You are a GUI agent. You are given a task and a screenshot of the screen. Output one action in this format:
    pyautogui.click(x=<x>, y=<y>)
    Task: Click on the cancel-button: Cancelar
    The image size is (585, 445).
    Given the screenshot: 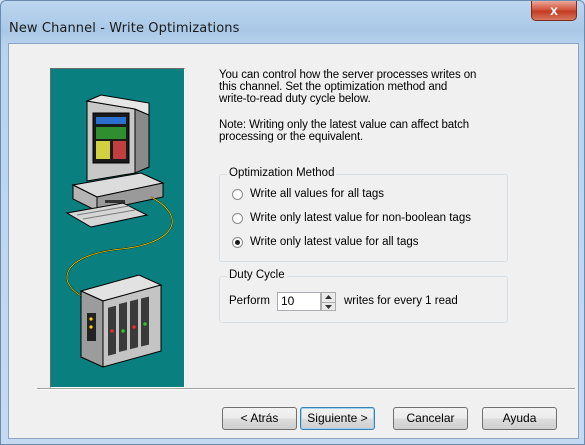 What is the action you would take?
    pyautogui.click(x=430, y=418)
    